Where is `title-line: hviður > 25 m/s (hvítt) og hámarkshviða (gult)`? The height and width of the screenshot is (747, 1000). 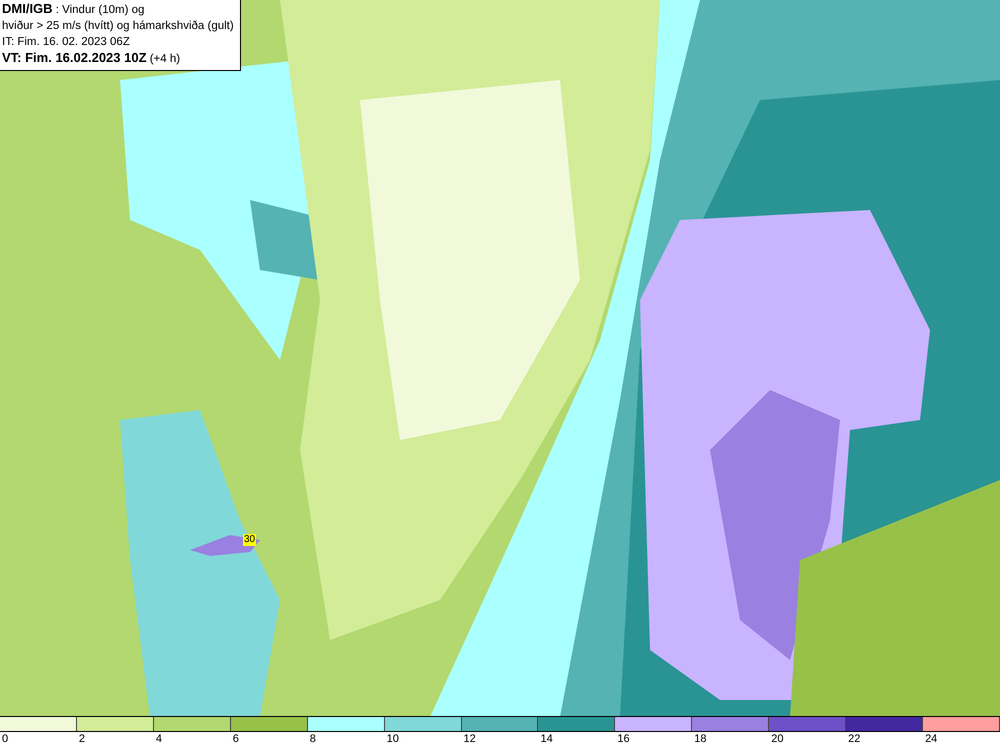
title-line: hviður > 25 m/s (hvítt) og hámarkshviða (gult) is located at coordinates (118, 26).